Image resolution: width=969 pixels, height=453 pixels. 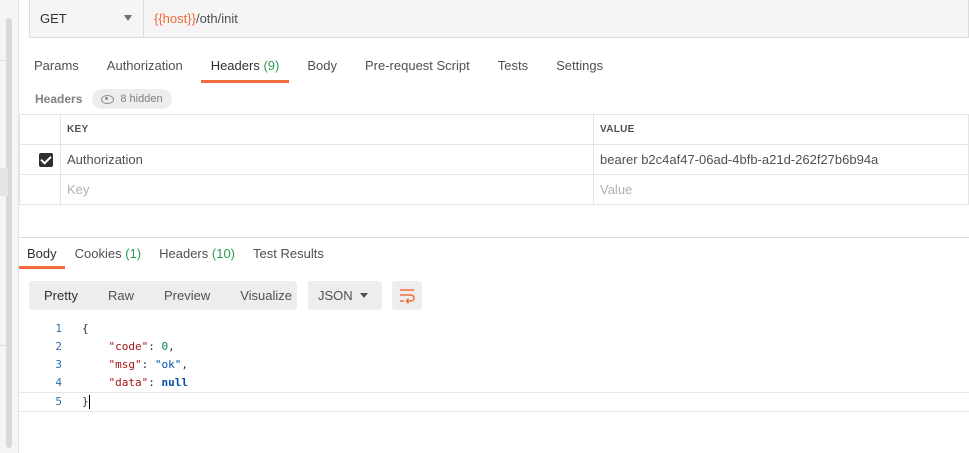 I want to click on json-key: "msg", so click(x=125, y=364).